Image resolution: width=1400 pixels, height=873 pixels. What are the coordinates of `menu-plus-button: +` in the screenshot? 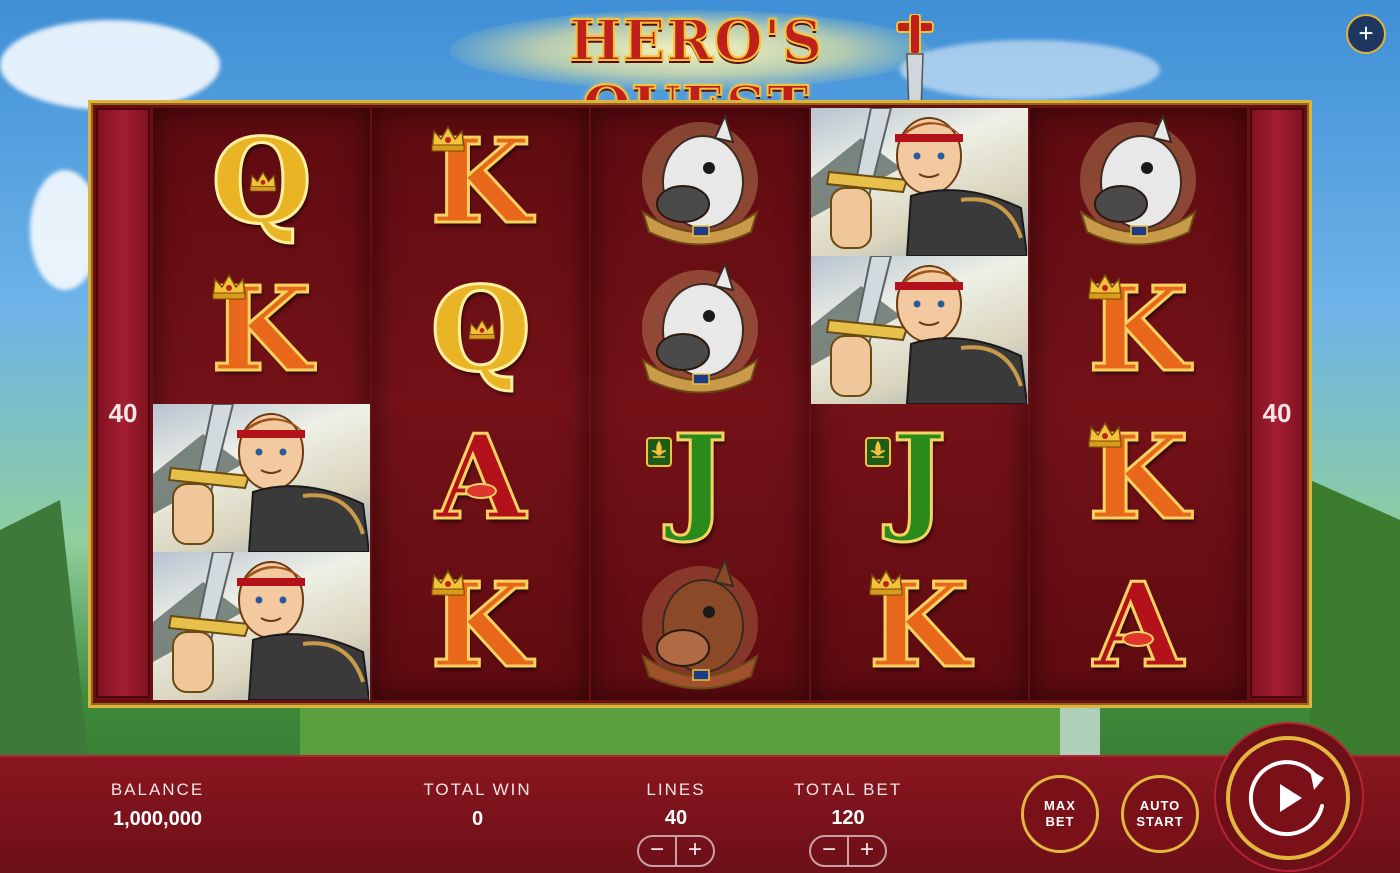 It's located at (1366, 34).